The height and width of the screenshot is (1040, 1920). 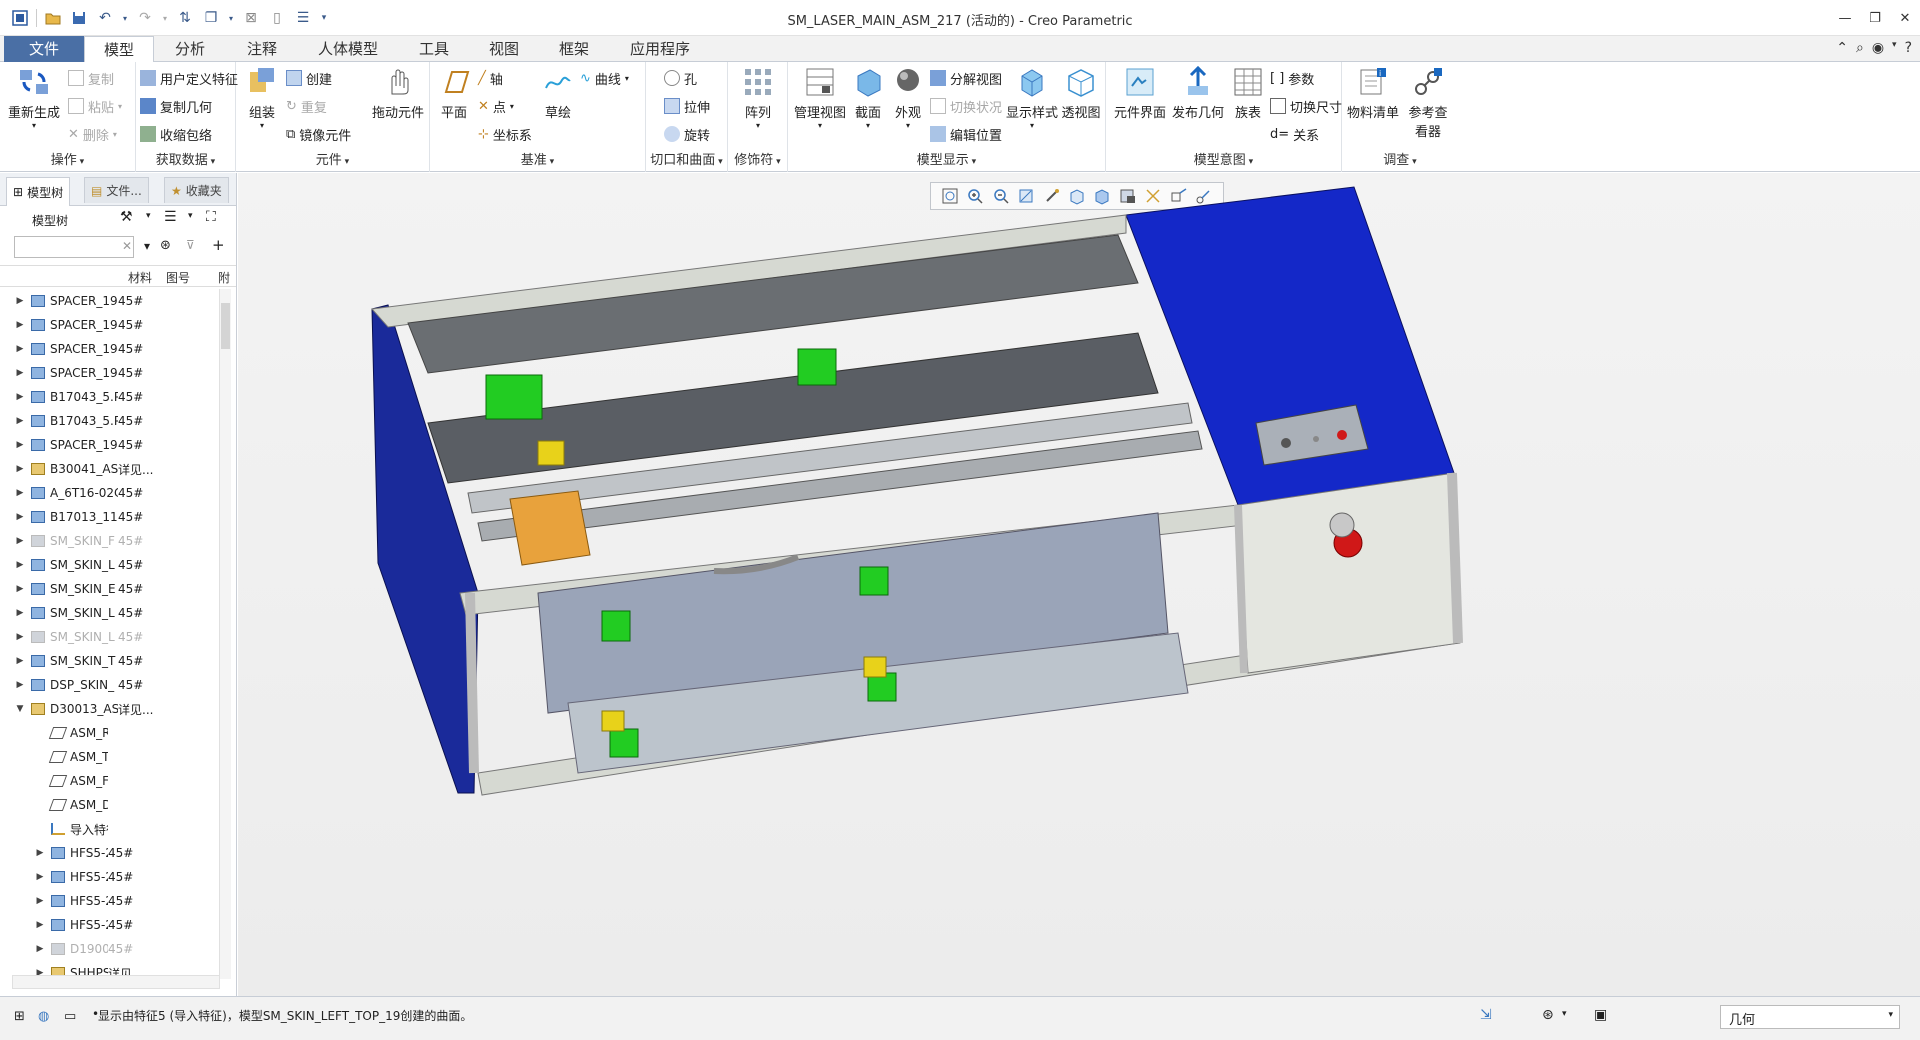 What do you see at coordinates (110, 661) in the screenshot?
I see `tree-row: ▶ SM_SKIN_T 45#` at bounding box center [110, 661].